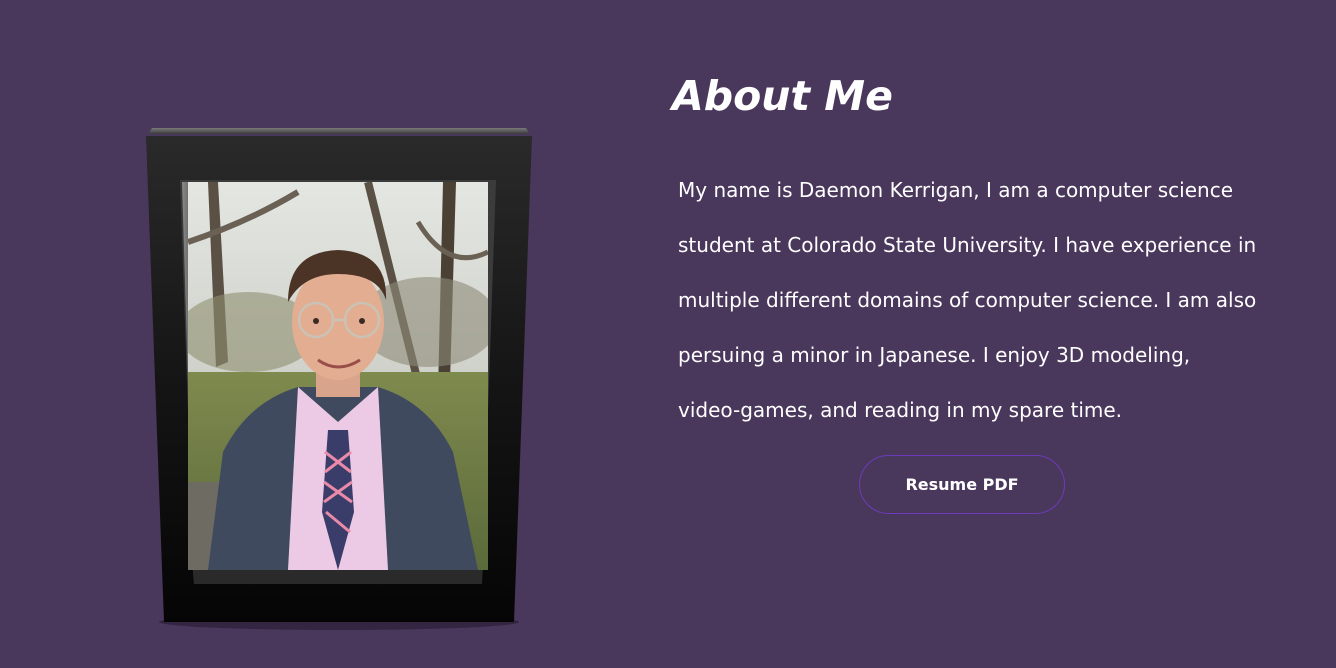 The height and width of the screenshot is (668, 1336). I want to click on page-title: About Me, so click(782, 96).